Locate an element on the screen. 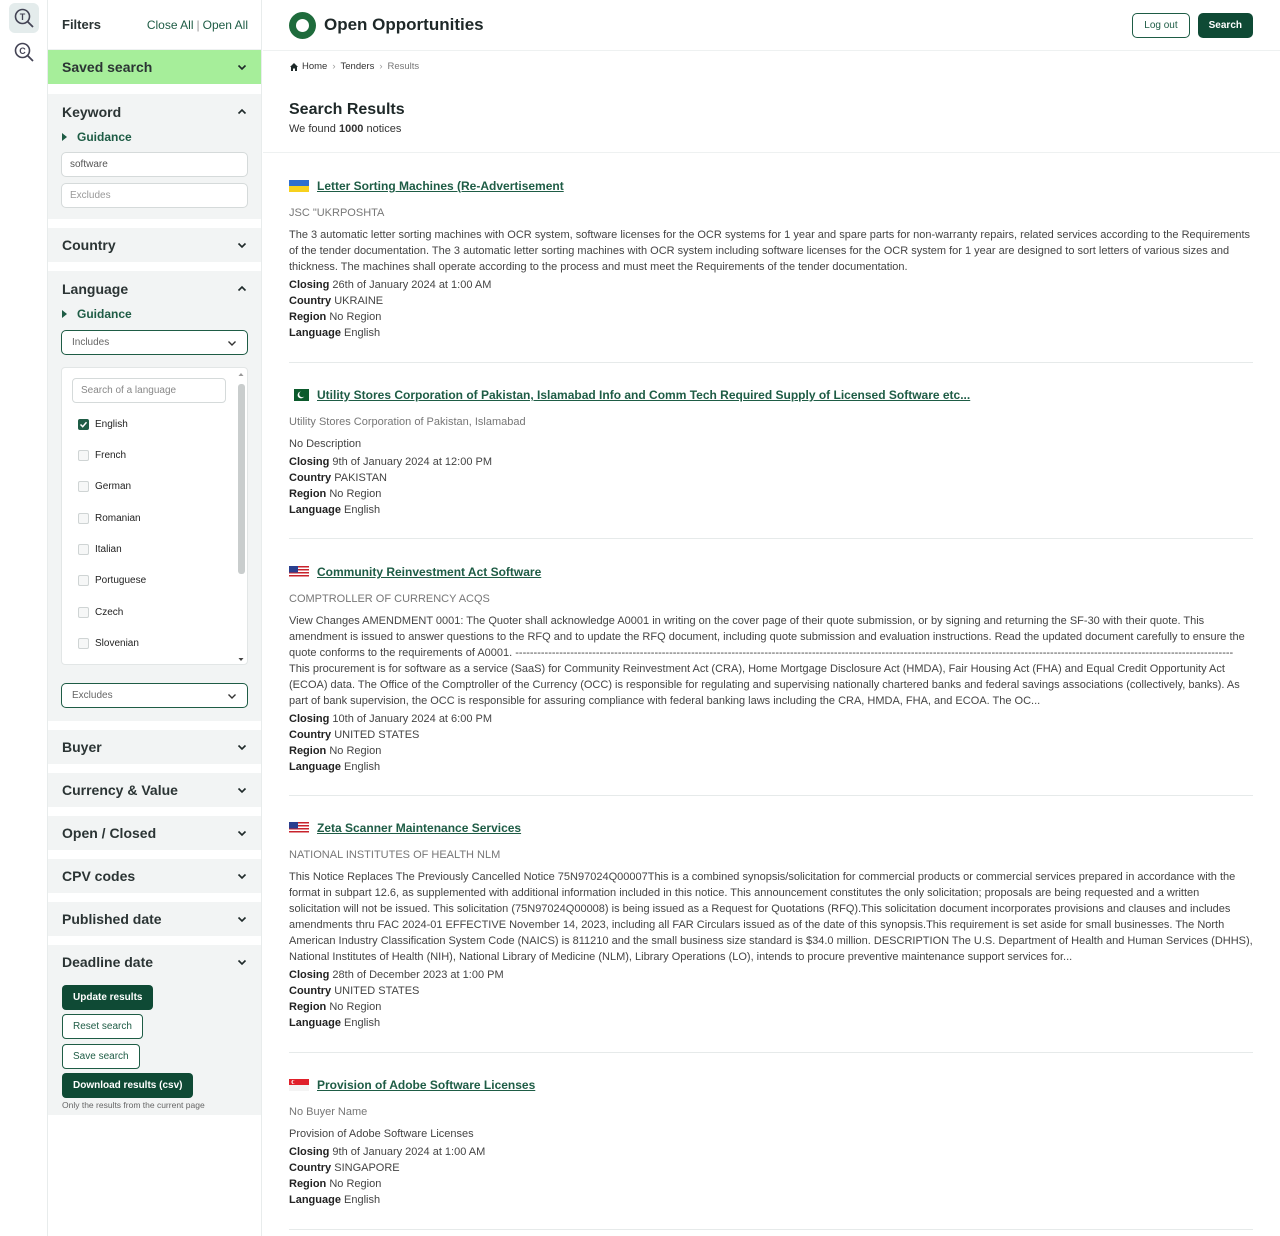 The image size is (1280, 1236). keyword-header: Keyword is located at coordinates (154, 112).